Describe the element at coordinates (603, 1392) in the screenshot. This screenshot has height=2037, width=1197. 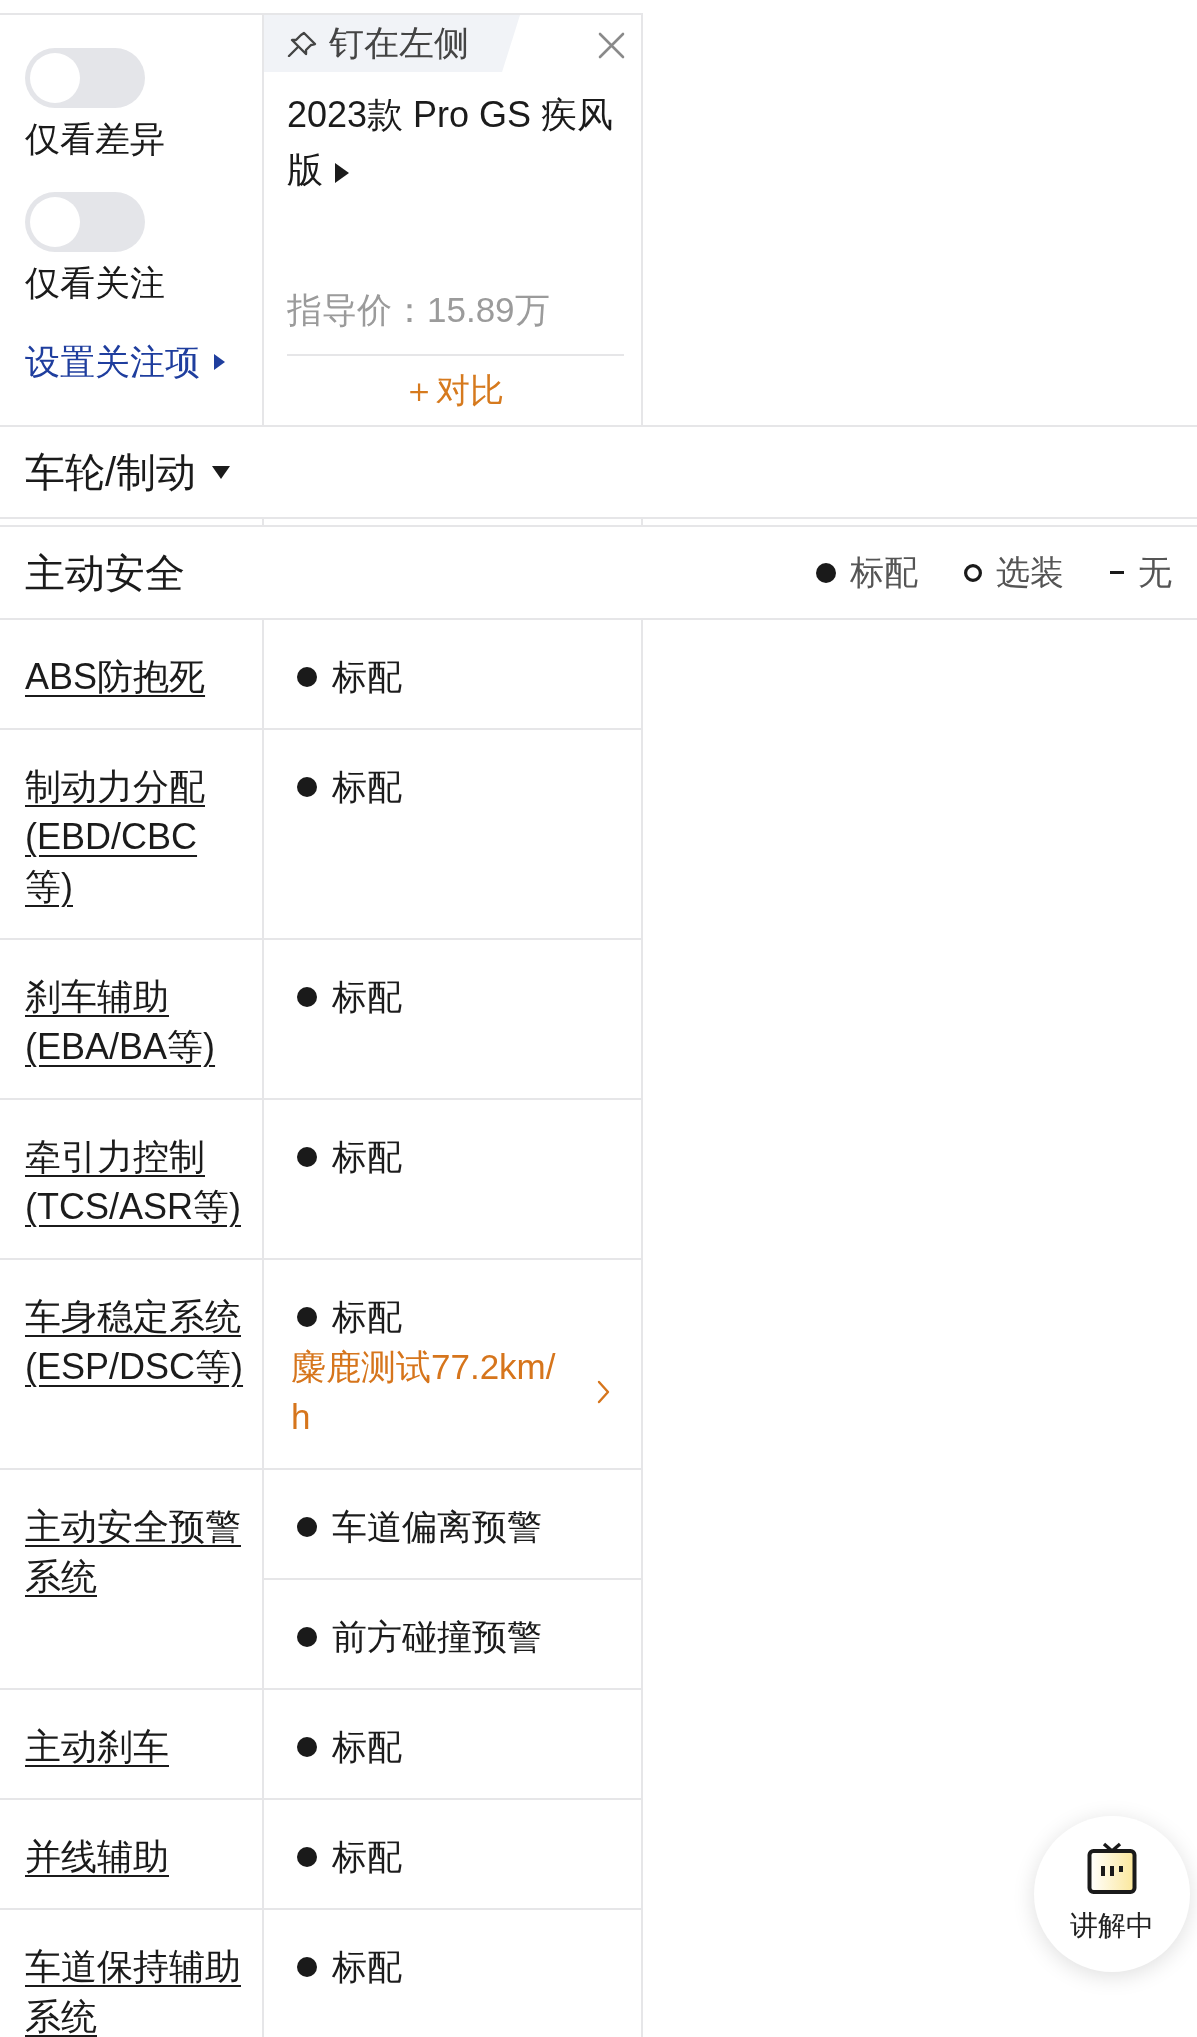
I see `chevron-right-icon` at that location.